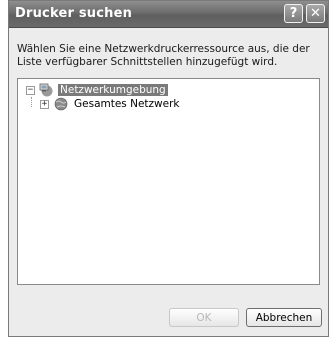 The height and width of the screenshot is (337, 329). Describe the element at coordinates (113, 90) in the screenshot. I see `tree-item-label: Netzwerkumgebung` at that location.